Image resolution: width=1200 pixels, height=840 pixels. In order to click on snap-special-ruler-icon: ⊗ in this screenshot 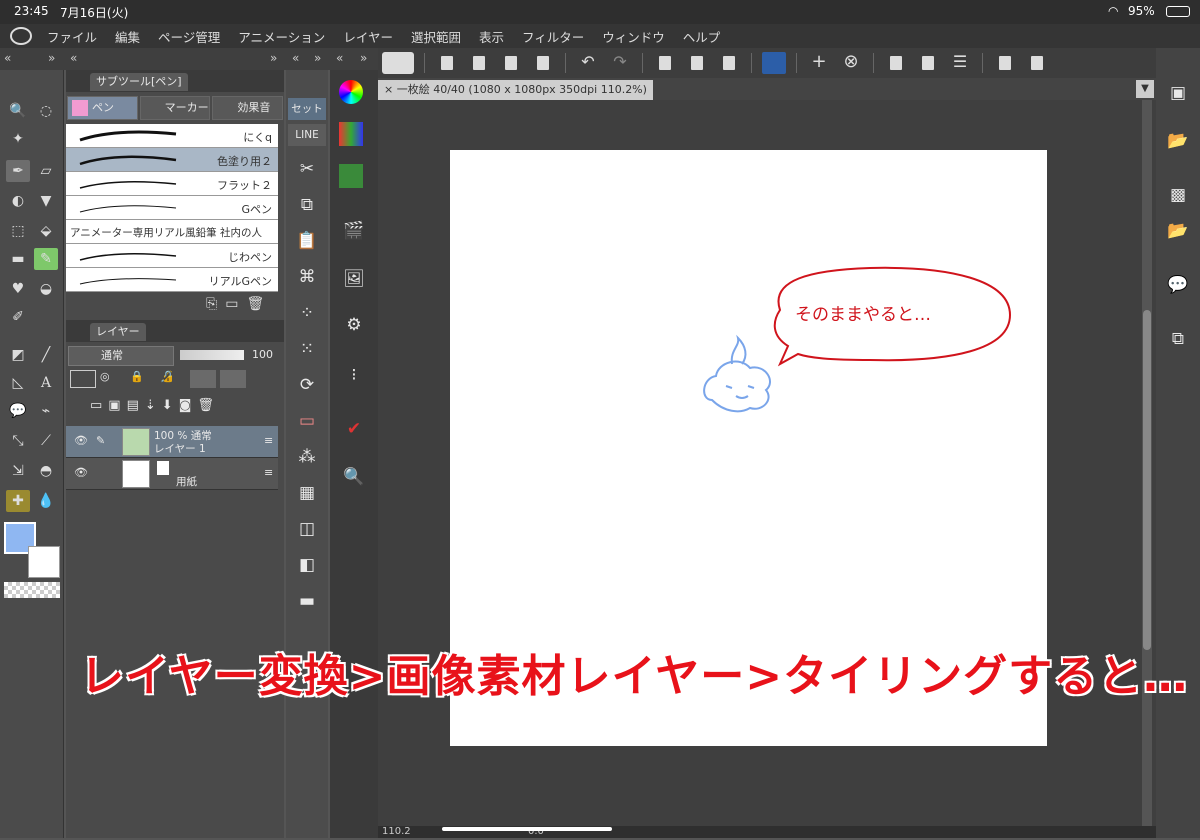, I will do `click(851, 63)`.